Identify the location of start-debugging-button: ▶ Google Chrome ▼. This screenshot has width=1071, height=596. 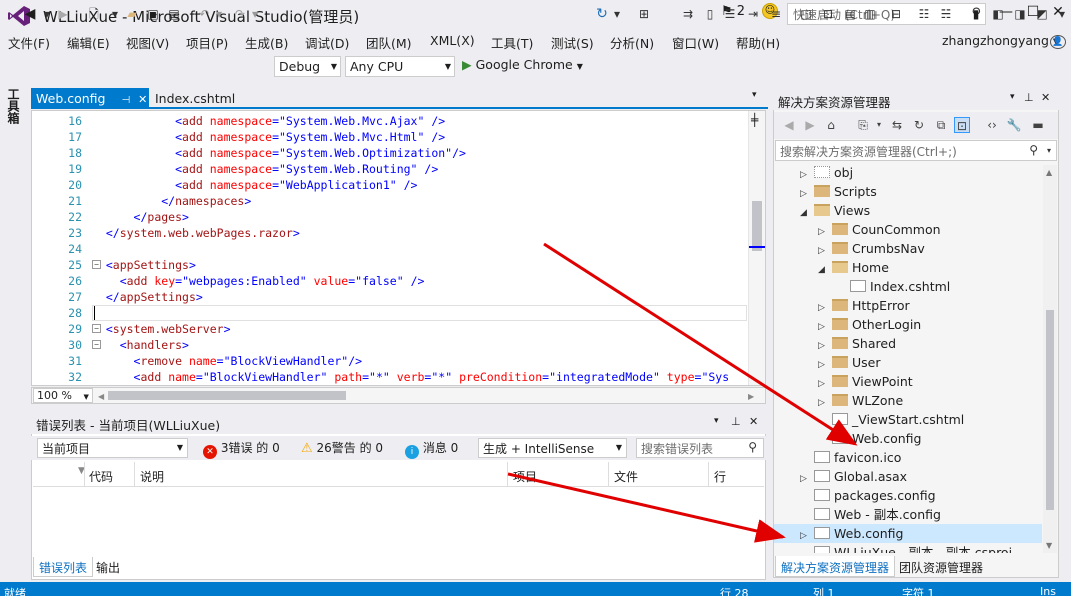
(522, 67).